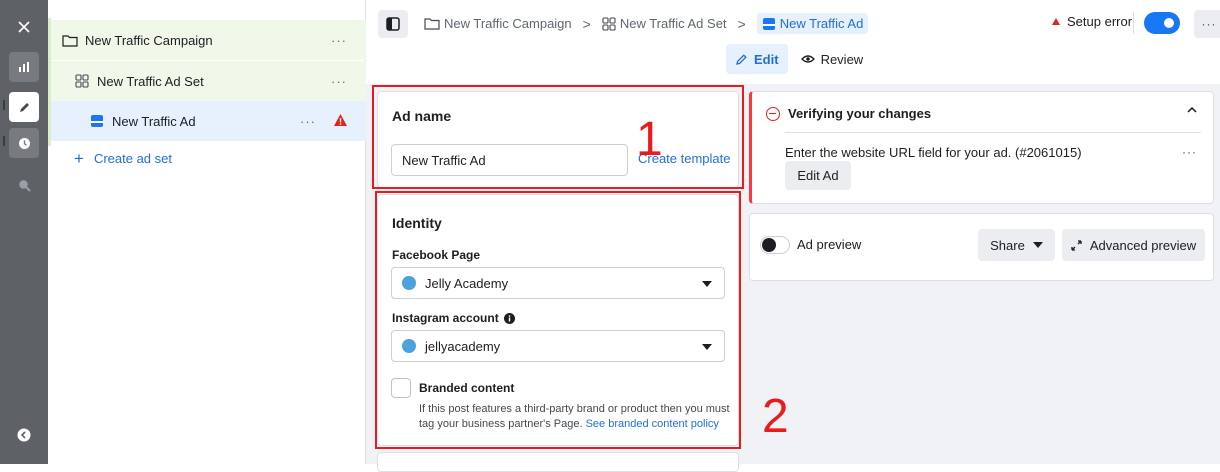  What do you see at coordinates (150, 81) in the screenshot?
I see `tree-item-label: New Traffic Ad Set` at bounding box center [150, 81].